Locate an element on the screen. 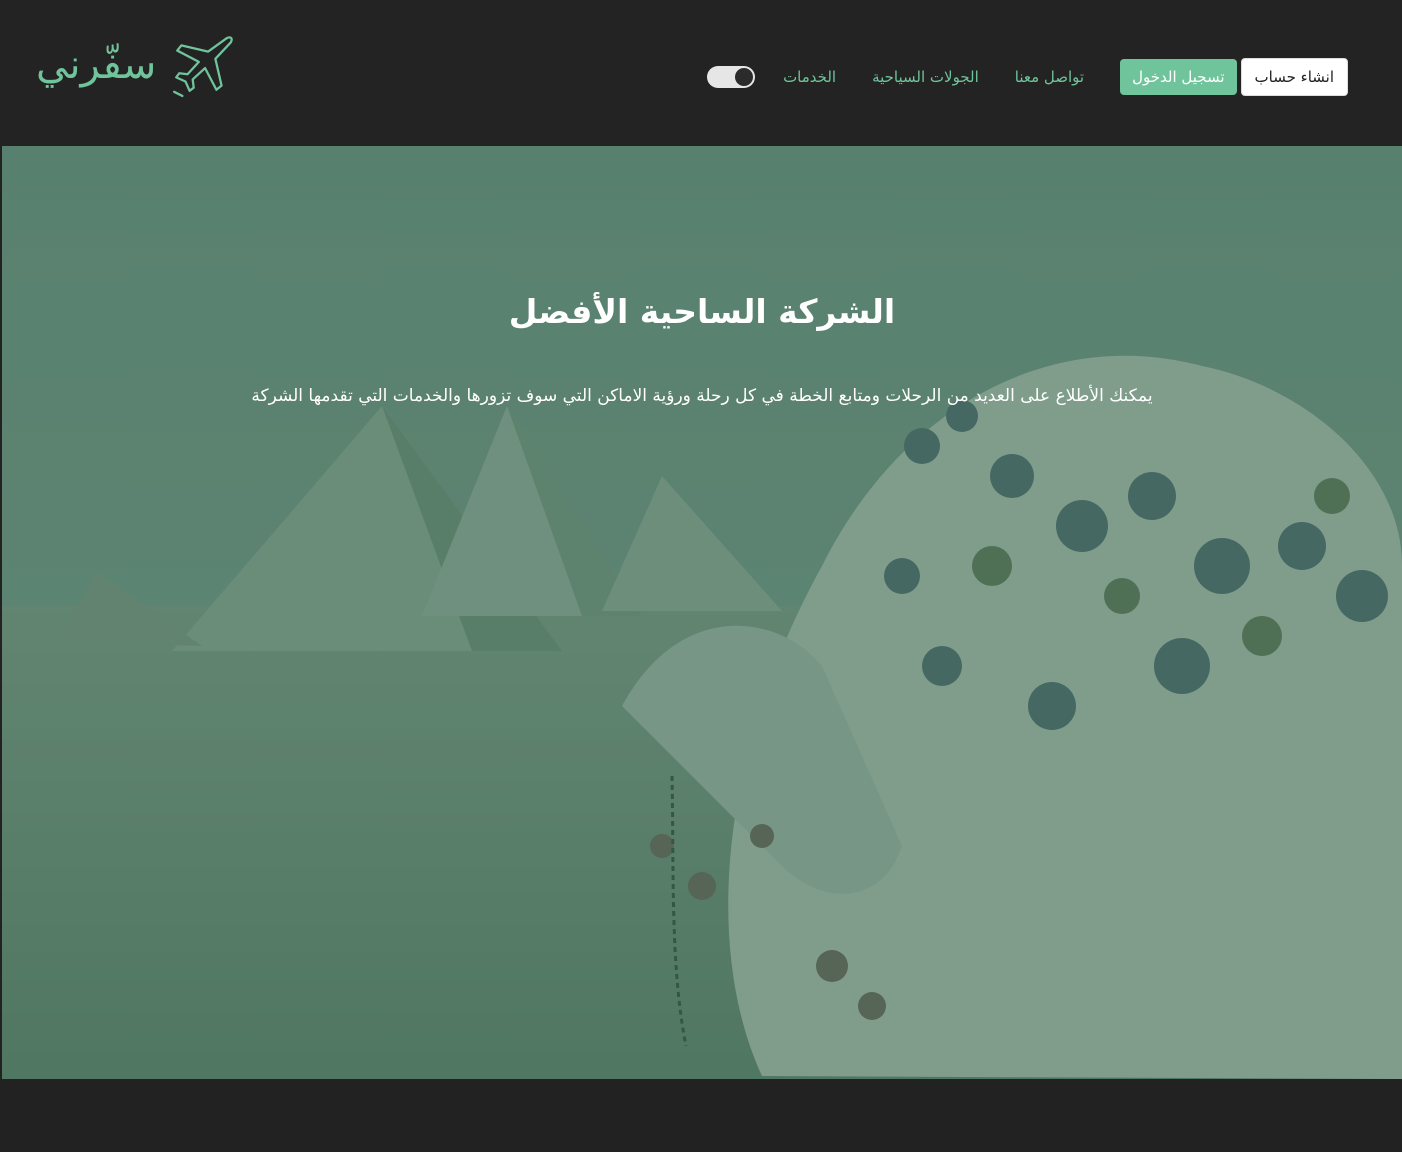 Image resolution: width=1402 pixels, height=1152 pixels. signup-button: انشاء حساب is located at coordinates (1294, 77).